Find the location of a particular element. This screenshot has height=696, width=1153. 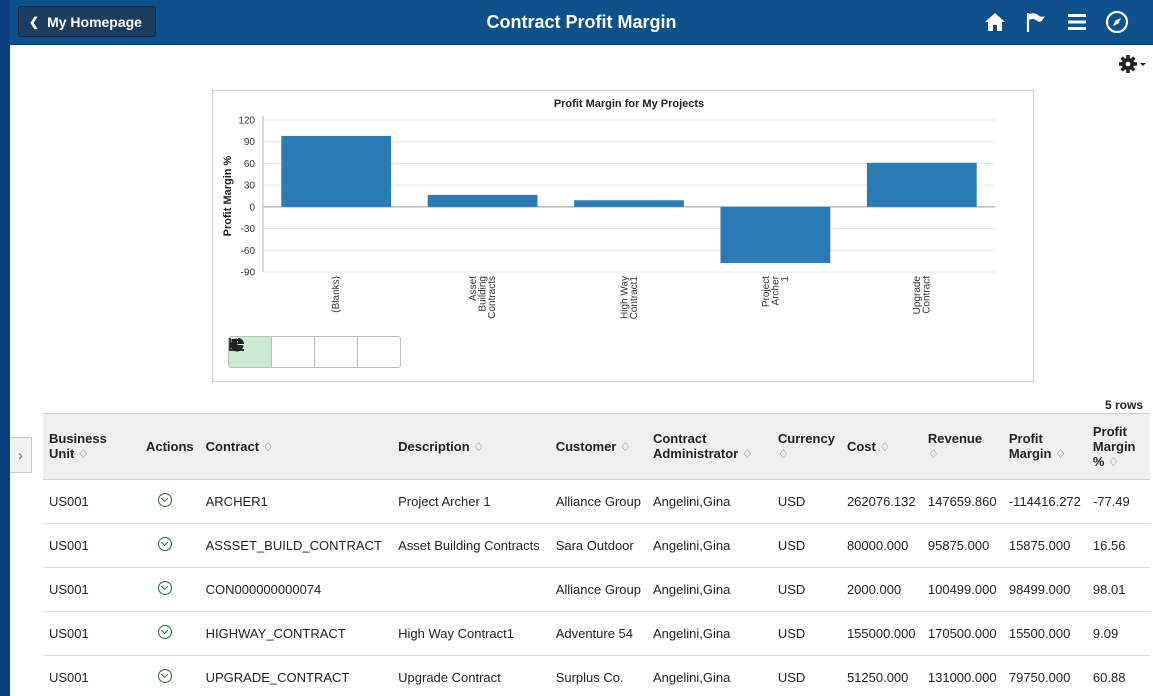

cell-description: Asset Building Contracts is located at coordinates (471, 545).